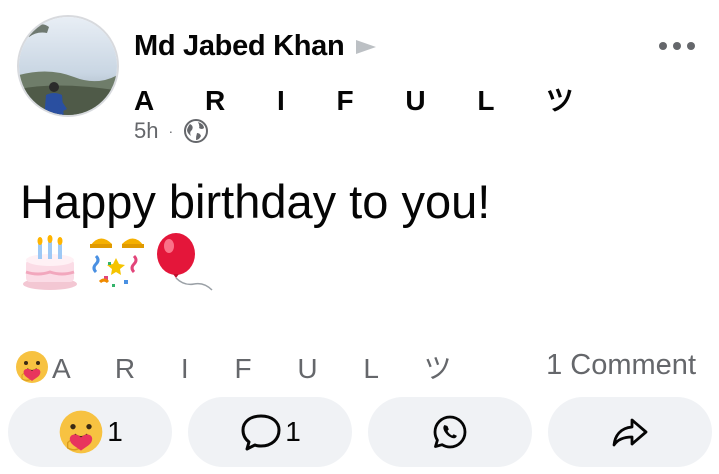  I want to click on author-avatar, so click(68, 66).